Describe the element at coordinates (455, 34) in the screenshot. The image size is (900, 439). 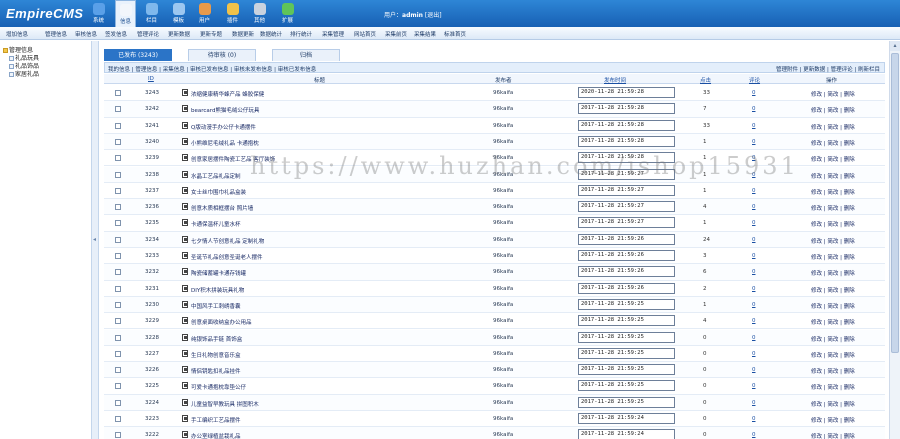
I see `submenu-item: 标准首页` at that location.